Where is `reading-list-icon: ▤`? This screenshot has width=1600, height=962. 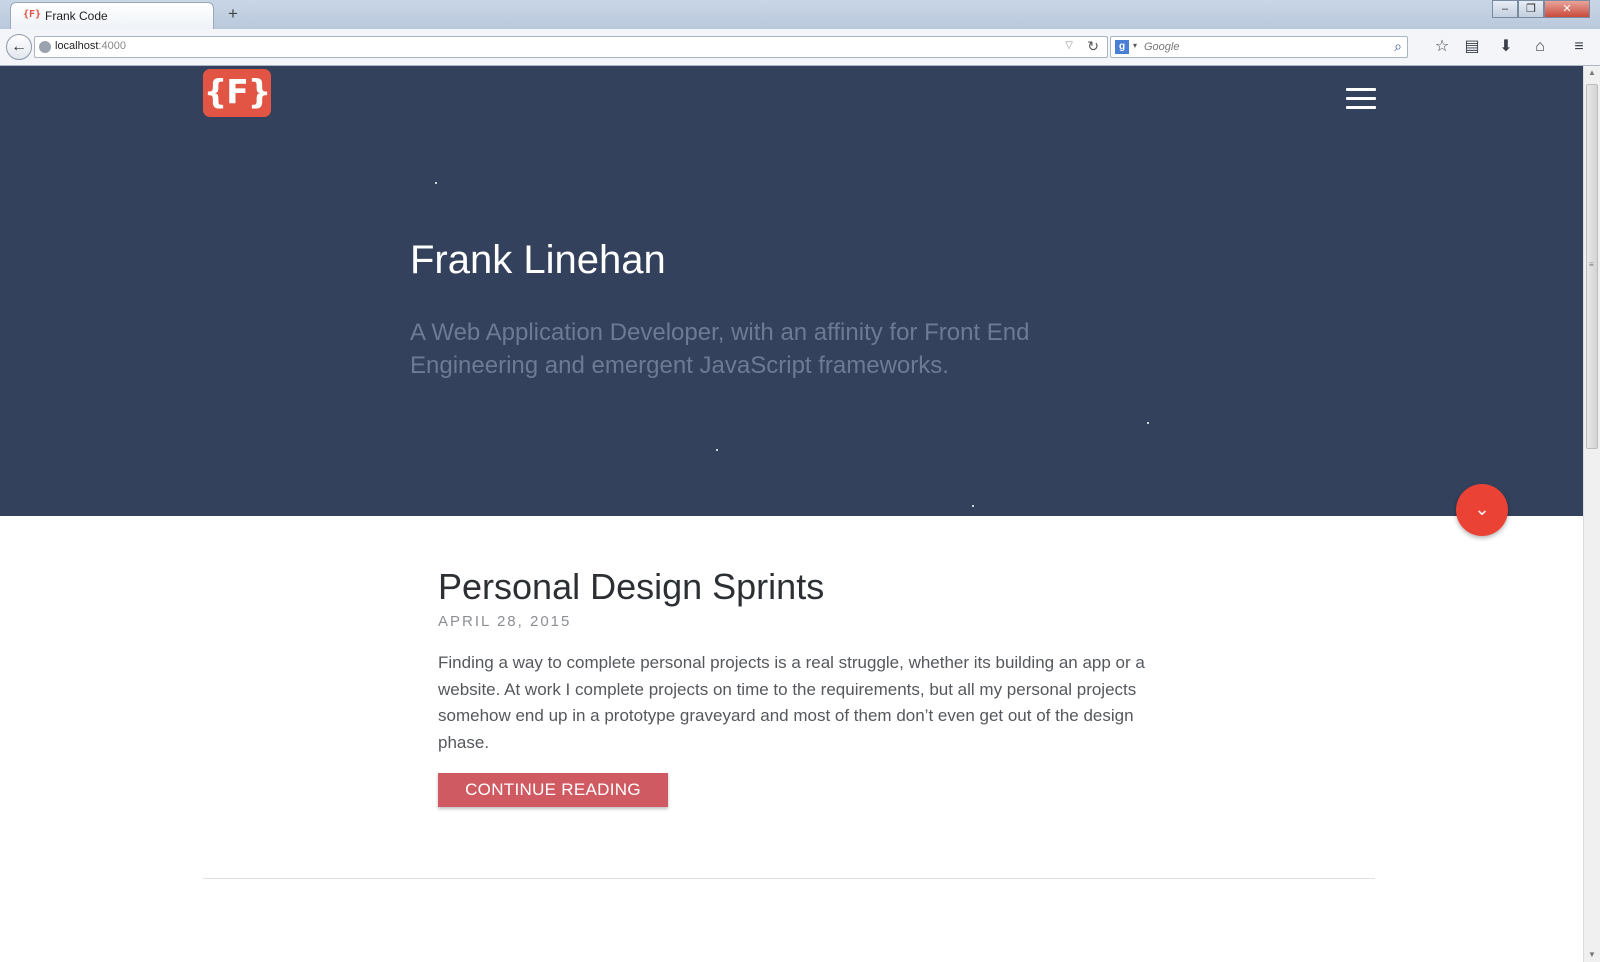 reading-list-icon: ▤ is located at coordinates (1472, 47).